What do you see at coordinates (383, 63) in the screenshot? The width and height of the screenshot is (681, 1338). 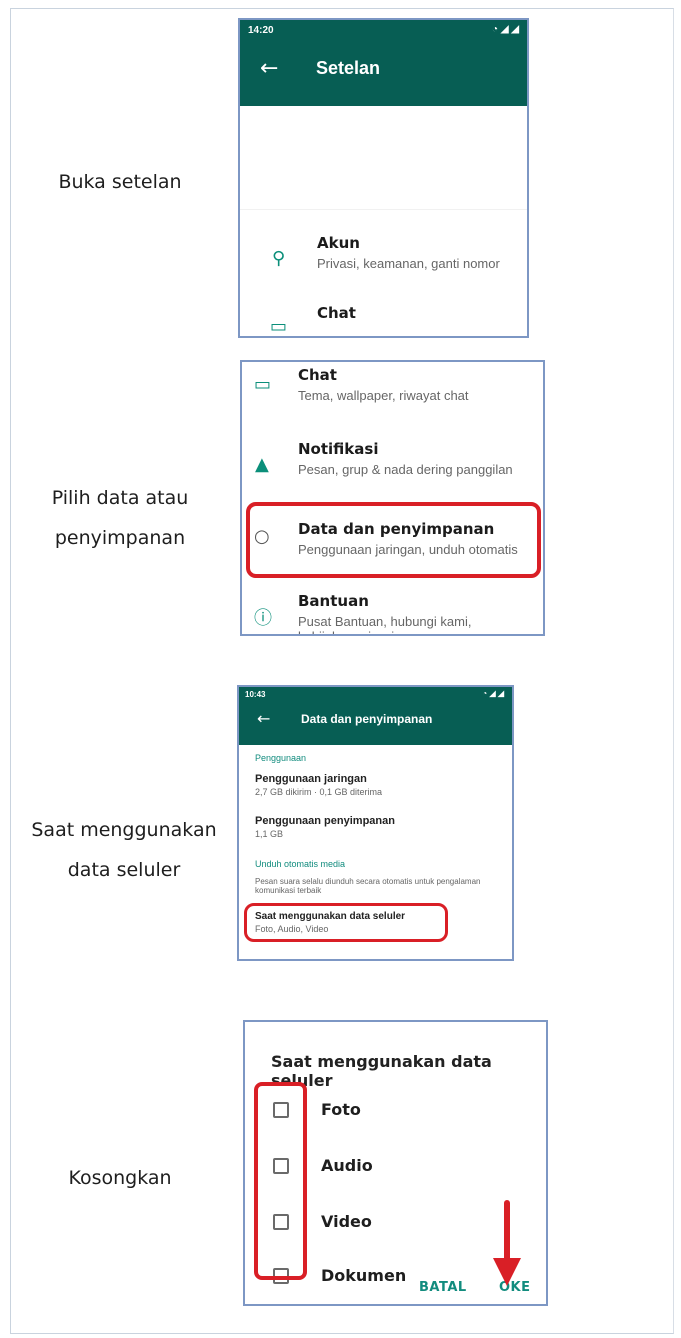 I see `app-bar: 14:20 ◔ ◢ ◢ ← Setelan` at bounding box center [383, 63].